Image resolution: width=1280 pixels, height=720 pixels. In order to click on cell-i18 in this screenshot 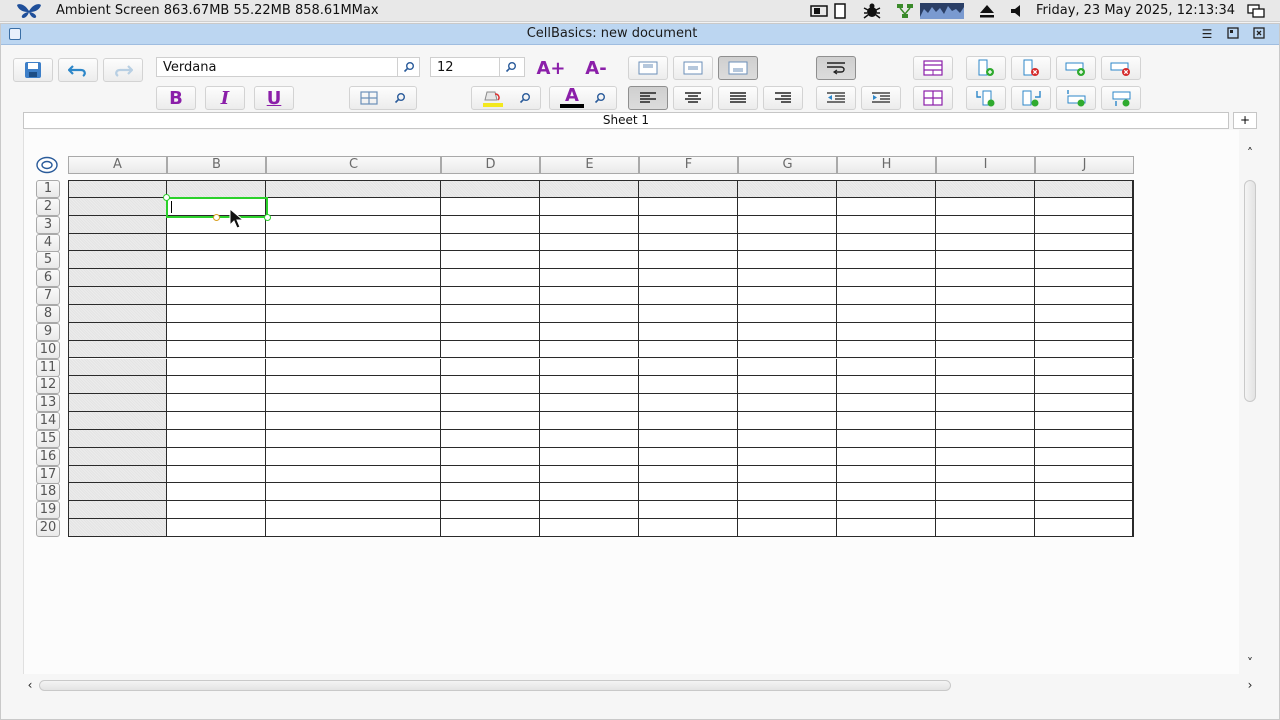, I will do `click(985, 492)`.